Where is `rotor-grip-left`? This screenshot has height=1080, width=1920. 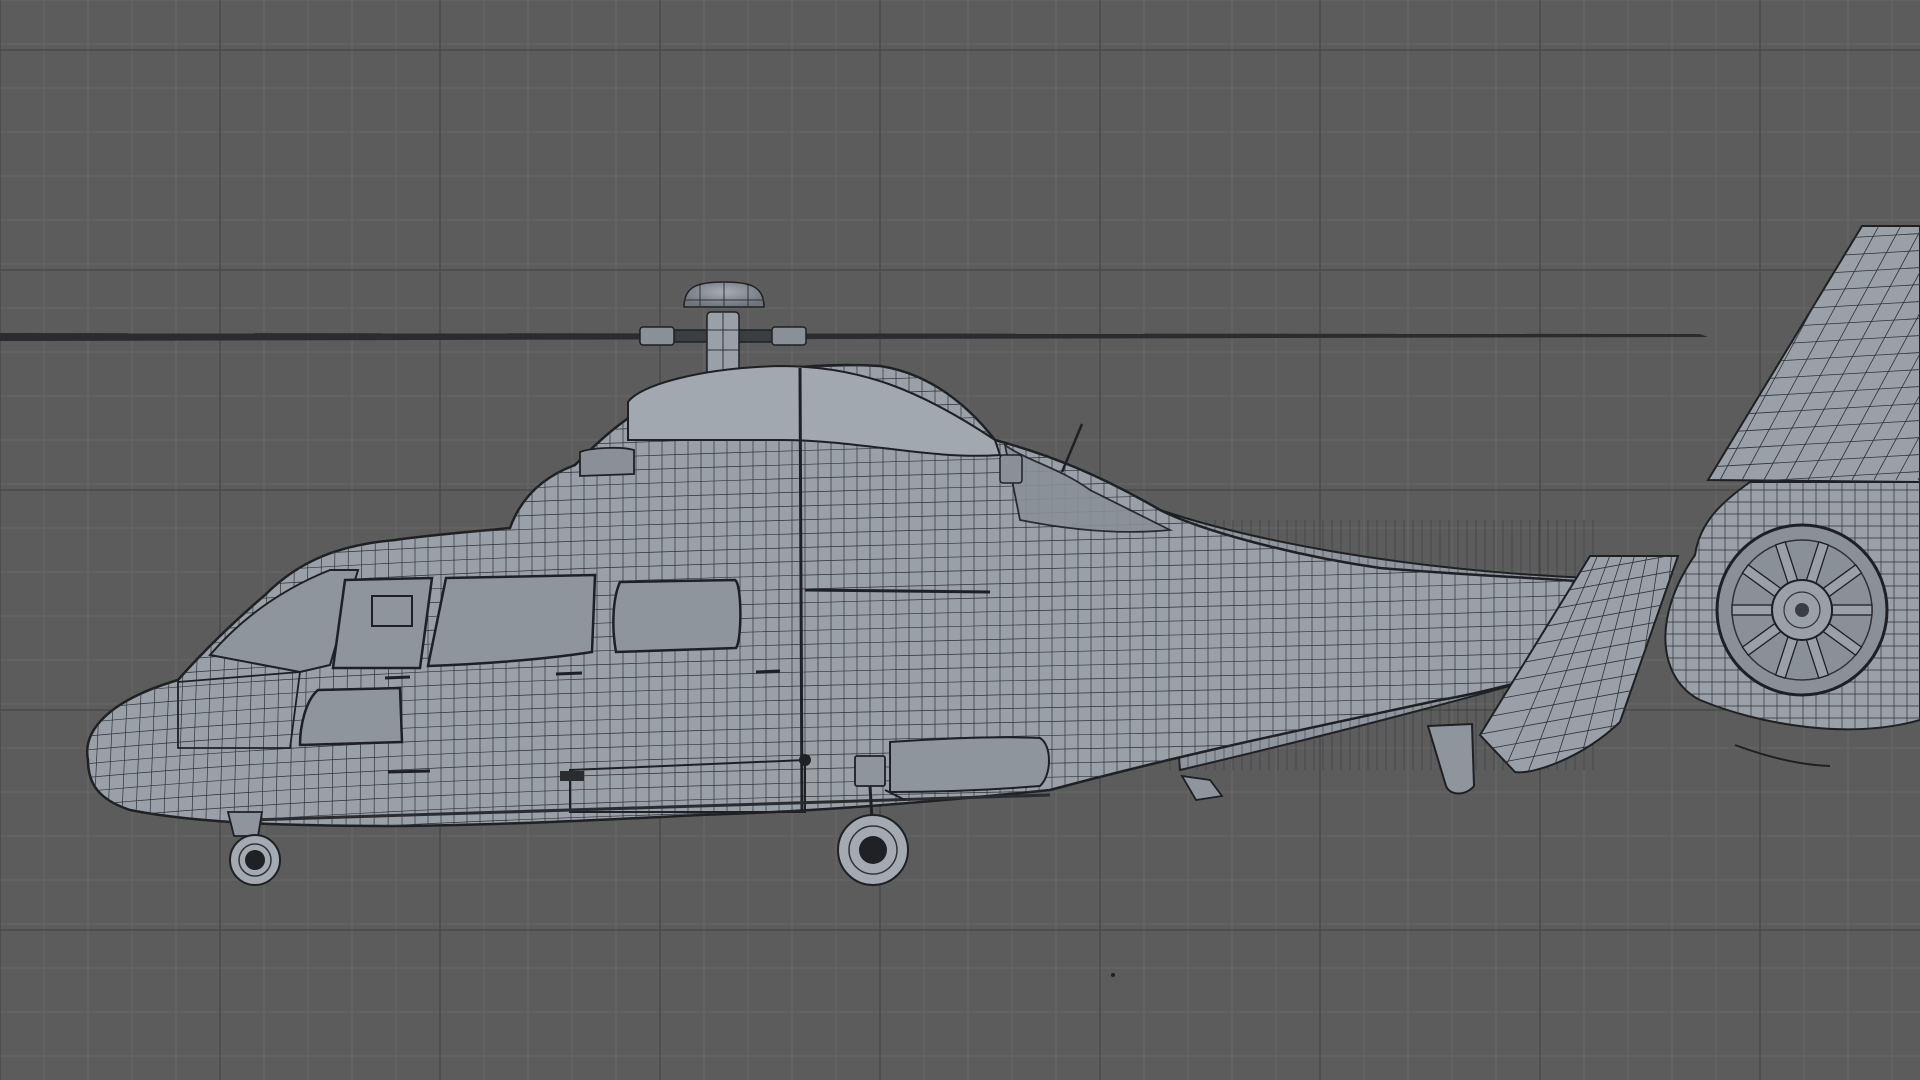 rotor-grip-left is located at coordinates (657, 336).